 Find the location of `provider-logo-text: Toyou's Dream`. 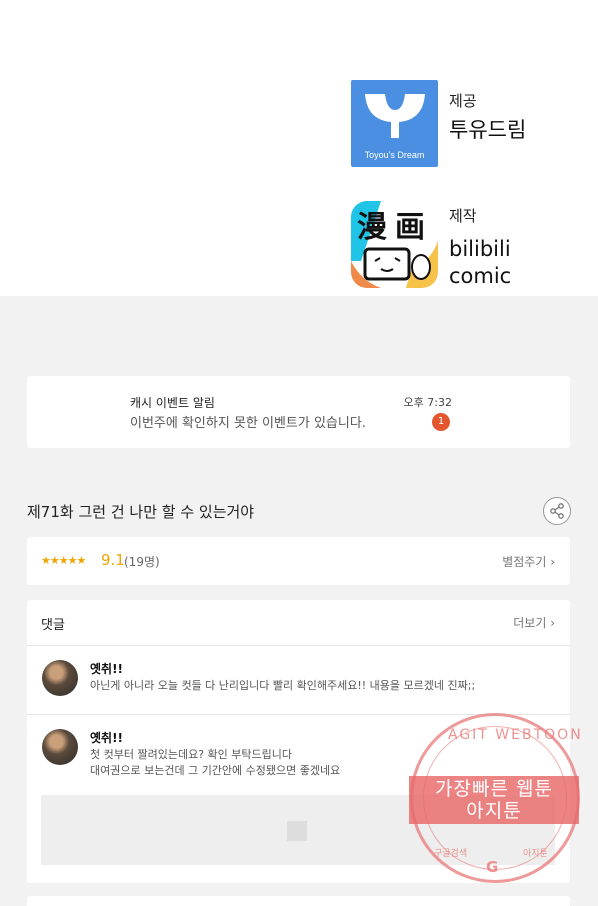

provider-logo-text: Toyou's Dream is located at coordinates (394, 155).